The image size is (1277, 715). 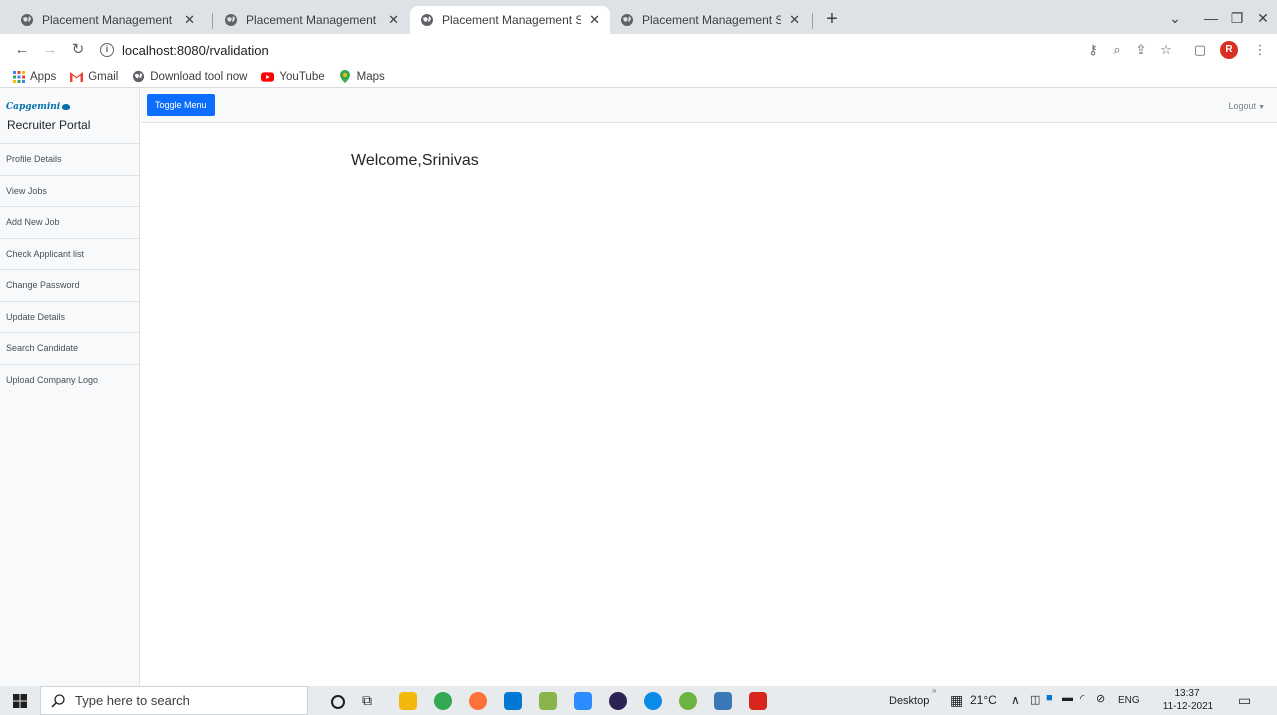 I want to click on search-placeholder: Type here to search, so click(x=132, y=700).